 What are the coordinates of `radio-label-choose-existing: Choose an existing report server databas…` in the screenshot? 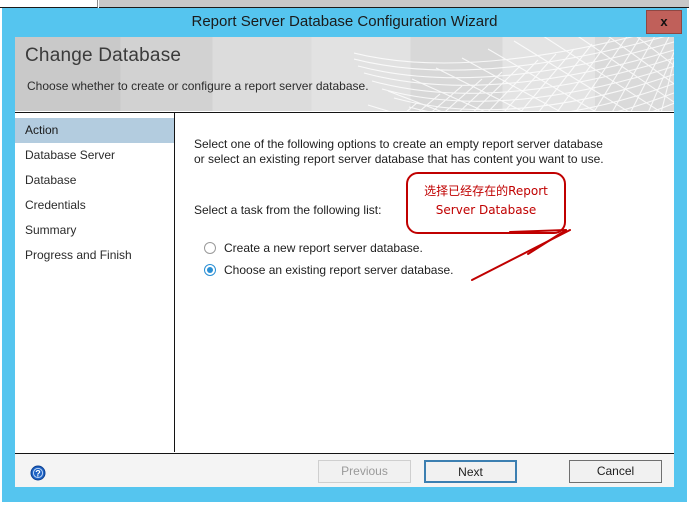 It's located at (339, 270).